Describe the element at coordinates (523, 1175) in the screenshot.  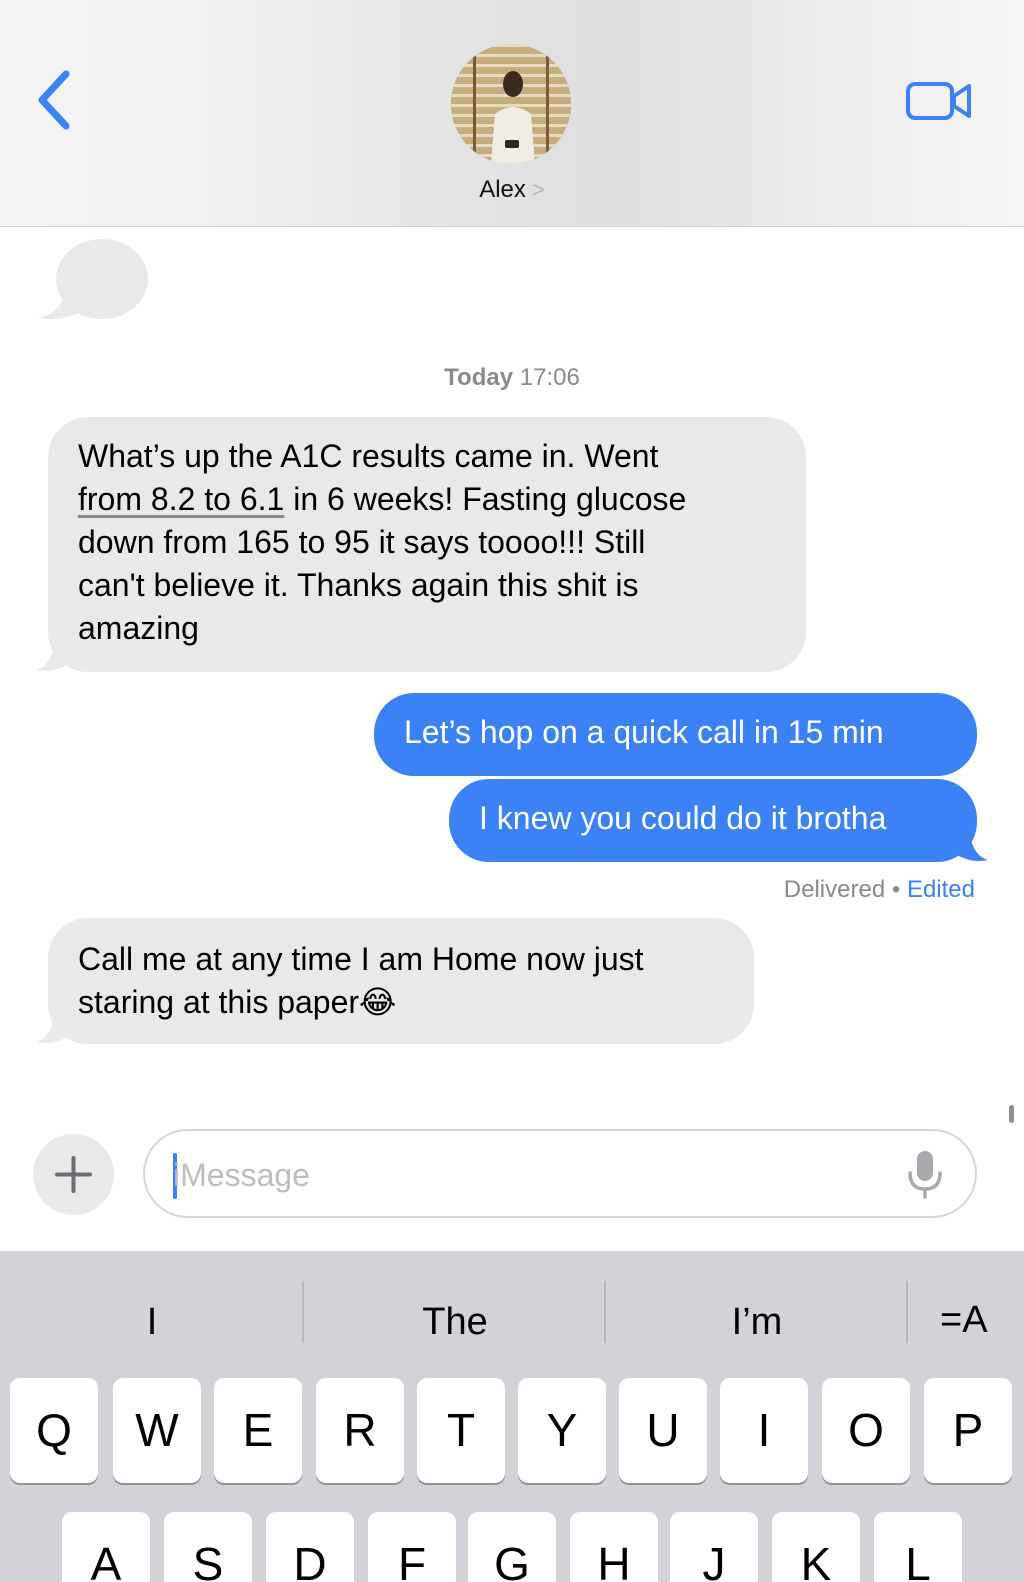
I see `message-input` at that location.